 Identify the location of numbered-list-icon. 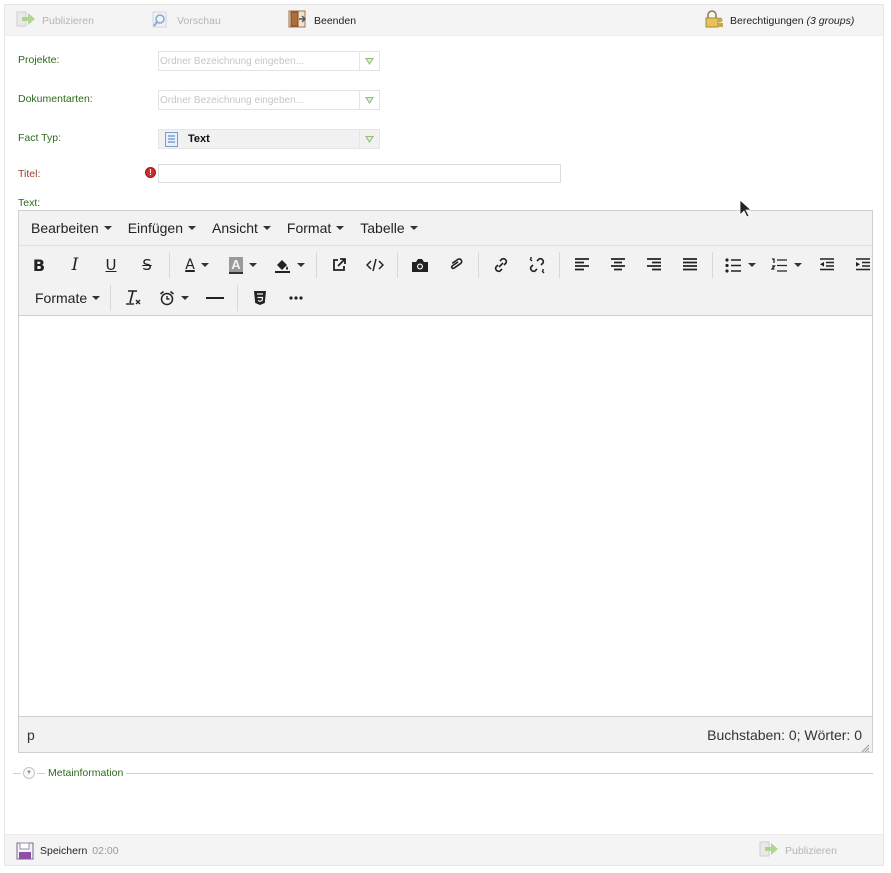
(779, 265).